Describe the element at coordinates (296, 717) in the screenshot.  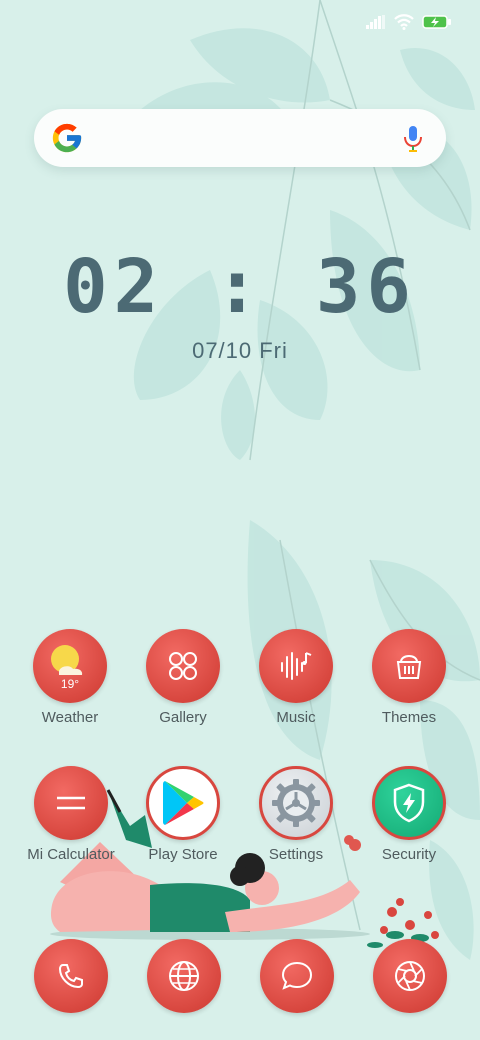
I see `app-label: Music` at that location.